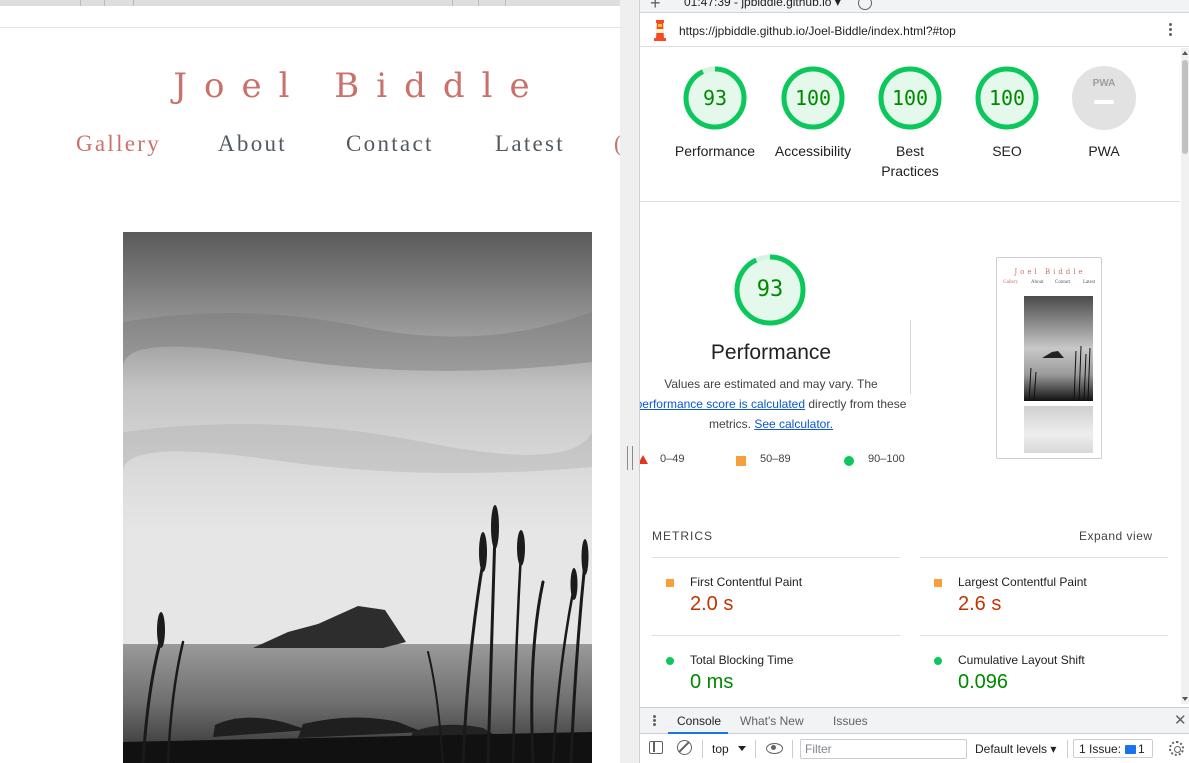  What do you see at coordinates (767, 608) in the screenshot?
I see `metric-fcp: First Contentful Paint 2.0 s` at bounding box center [767, 608].